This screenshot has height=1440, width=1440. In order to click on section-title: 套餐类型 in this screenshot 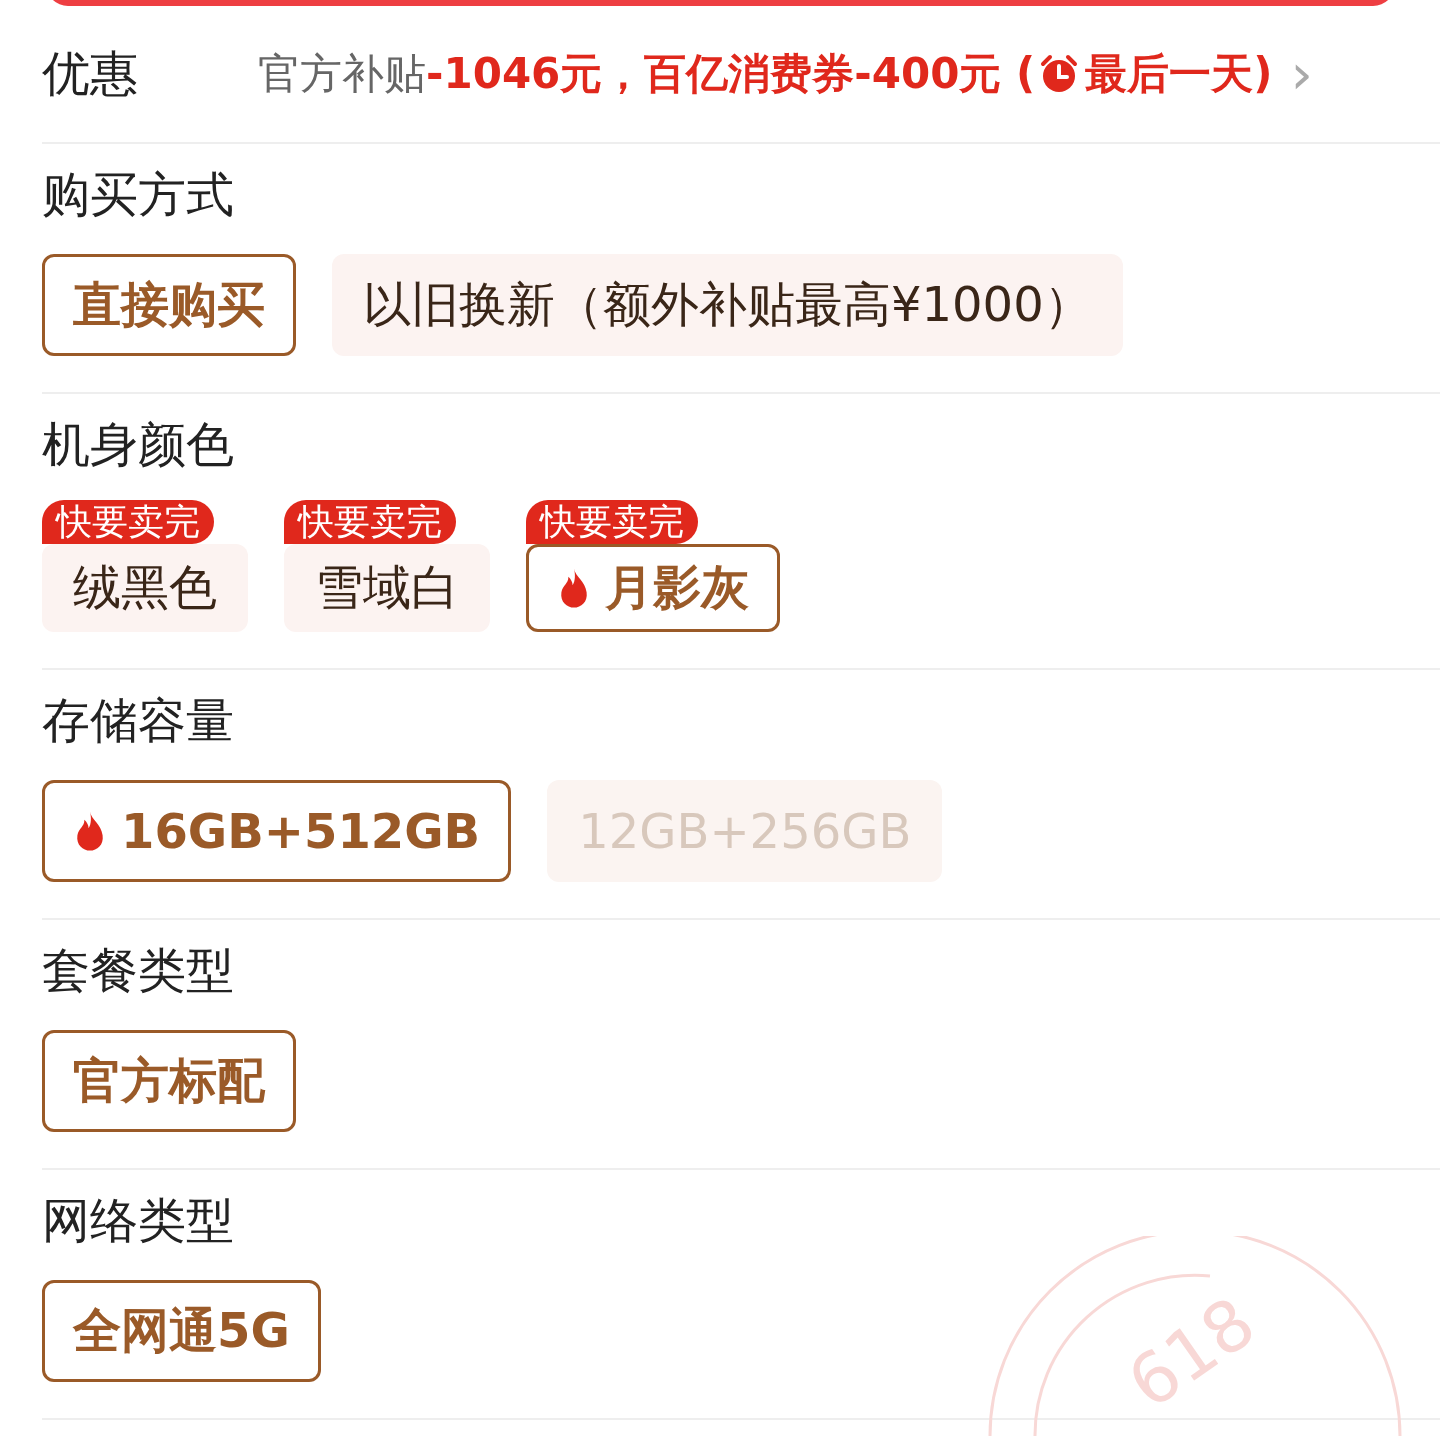, I will do `click(138, 970)`.